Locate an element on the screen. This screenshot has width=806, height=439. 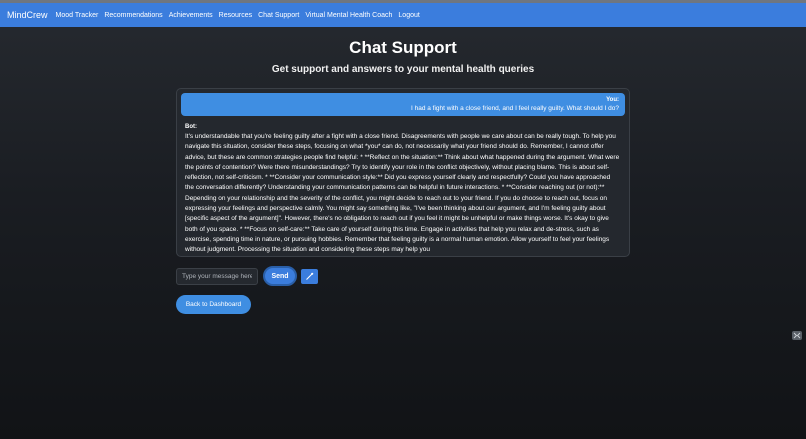
send-button: Send is located at coordinates (280, 276).